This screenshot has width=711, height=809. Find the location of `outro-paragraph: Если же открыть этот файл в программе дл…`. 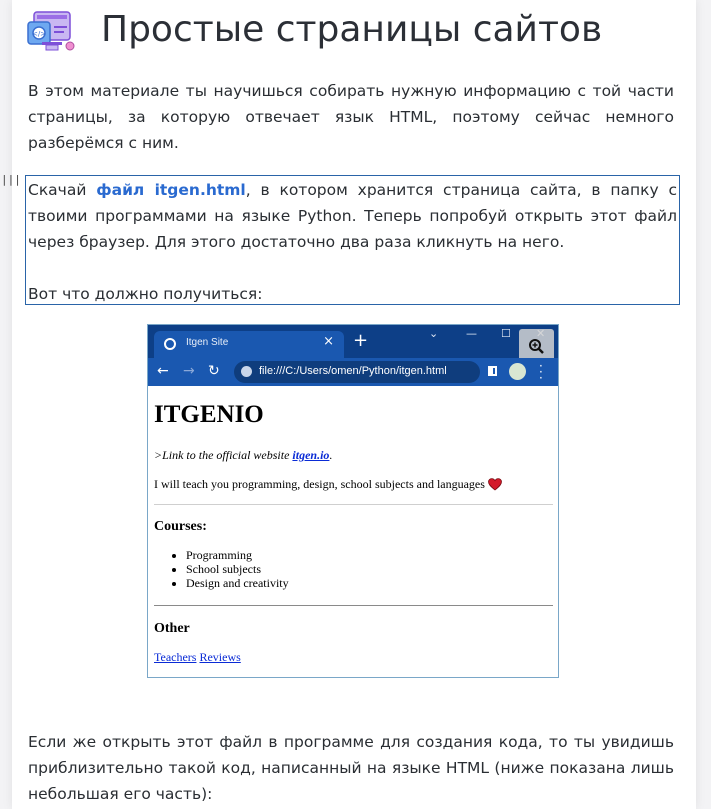

outro-paragraph: Если же открыть этот файл в программе дл… is located at coordinates (351, 768).